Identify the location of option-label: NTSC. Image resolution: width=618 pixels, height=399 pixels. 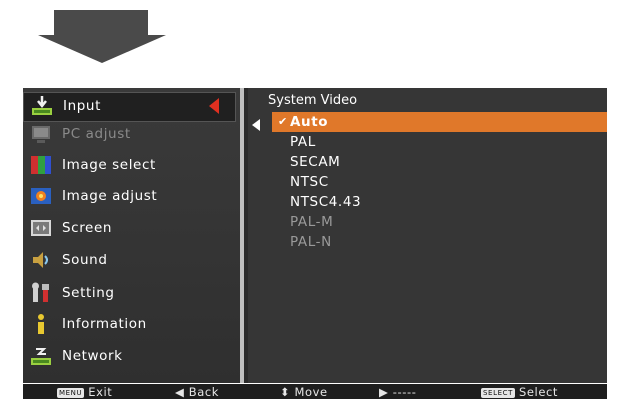
(309, 182).